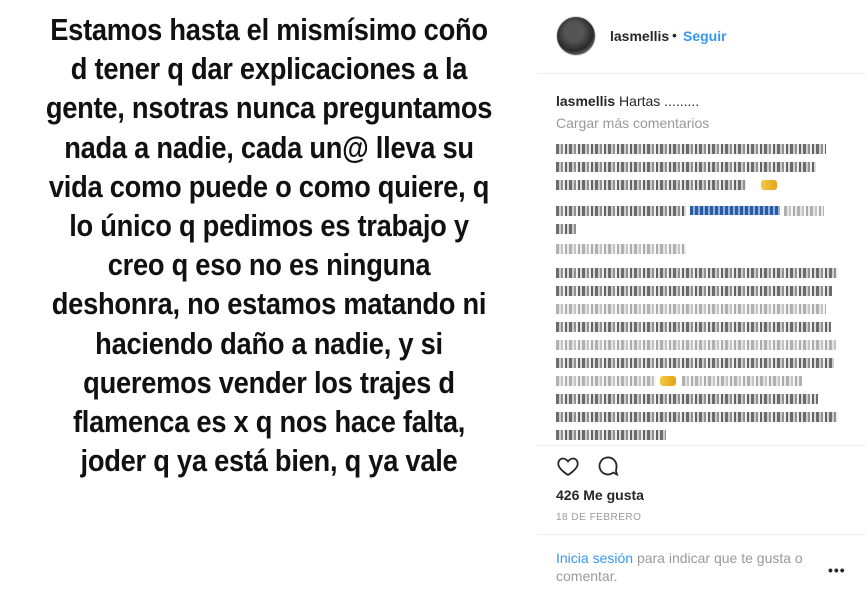  What do you see at coordinates (837, 570) in the screenshot?
I see `more-options-button: •••` at bounding box center [837, 570].